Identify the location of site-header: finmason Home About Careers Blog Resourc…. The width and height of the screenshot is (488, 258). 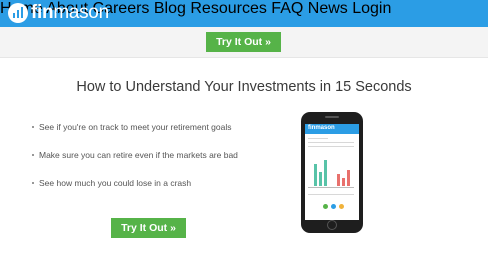
(244, 13).